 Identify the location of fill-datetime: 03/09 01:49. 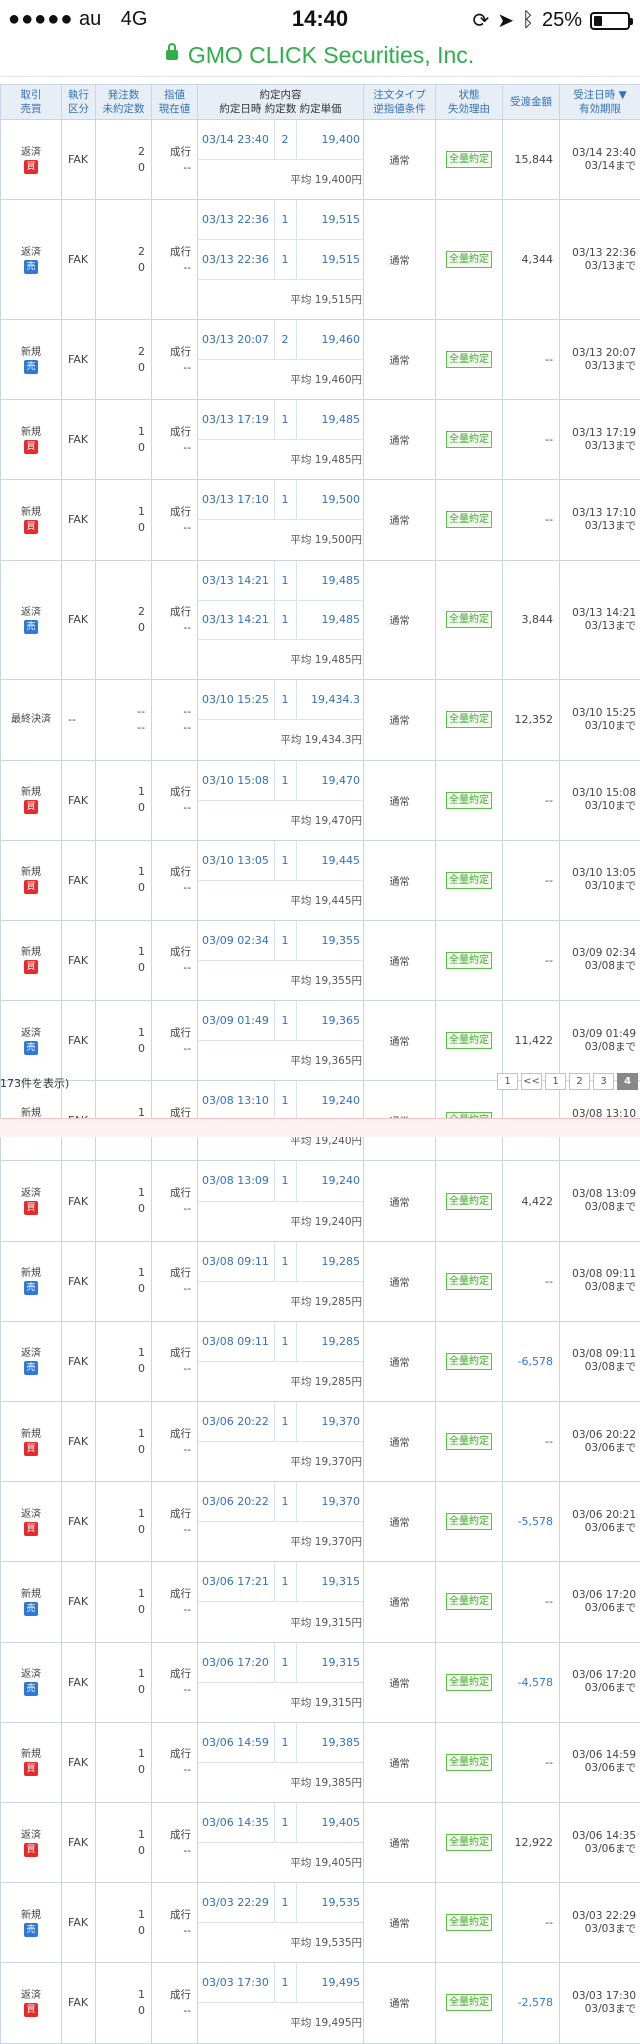
(236, 1021).